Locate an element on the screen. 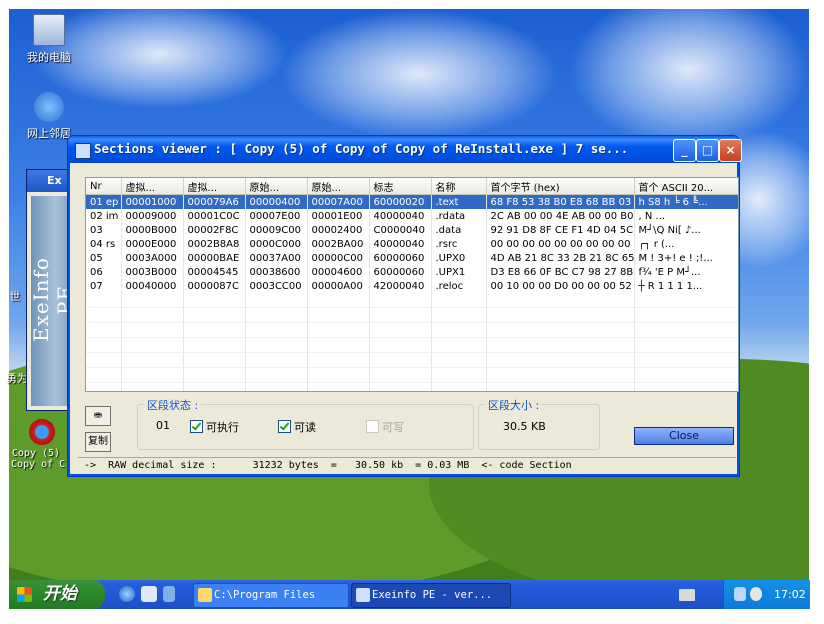  cell: D3 E8 66 0F BC C7 98 27 8B is located at coordinates (560, 272).